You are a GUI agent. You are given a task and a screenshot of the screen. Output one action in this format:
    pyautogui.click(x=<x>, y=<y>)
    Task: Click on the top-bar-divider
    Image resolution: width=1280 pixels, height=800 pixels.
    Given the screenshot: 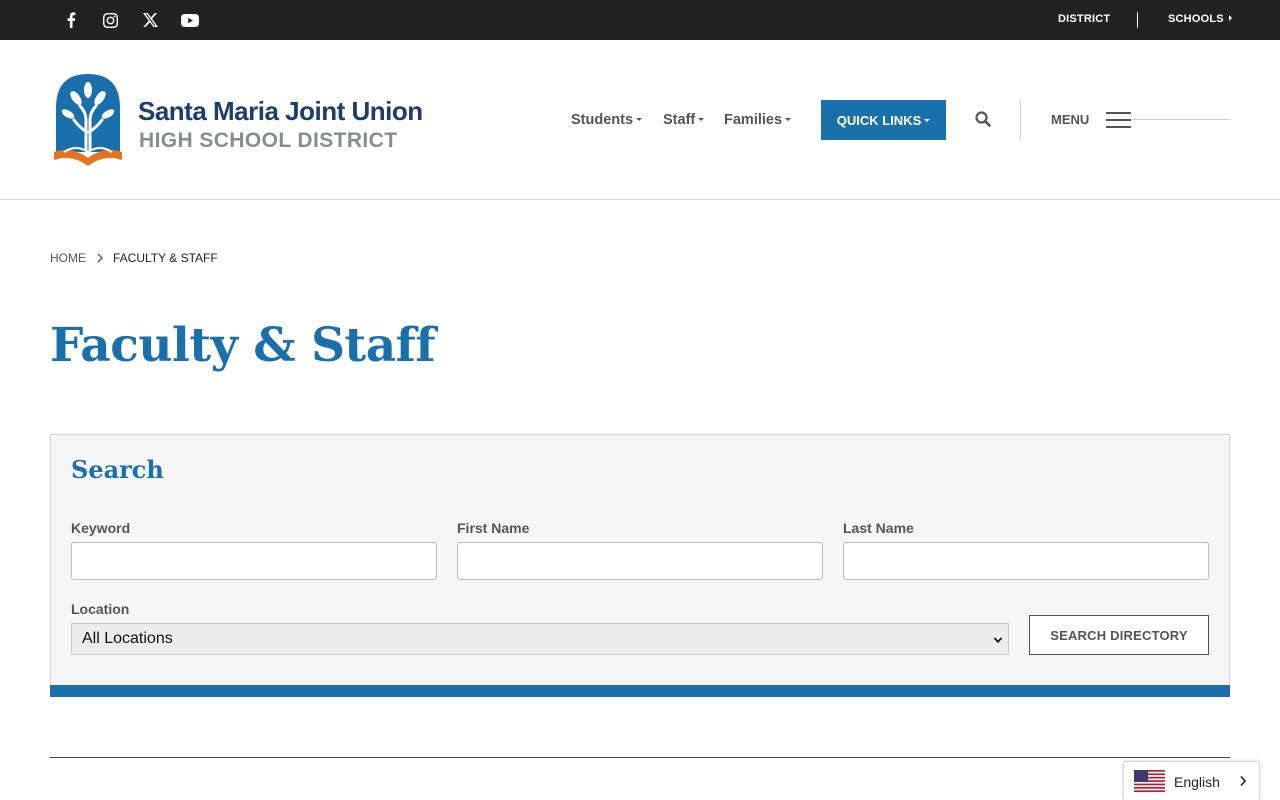 What is the action you would take?
    pyautogui.click(x=1137, y=20)
    